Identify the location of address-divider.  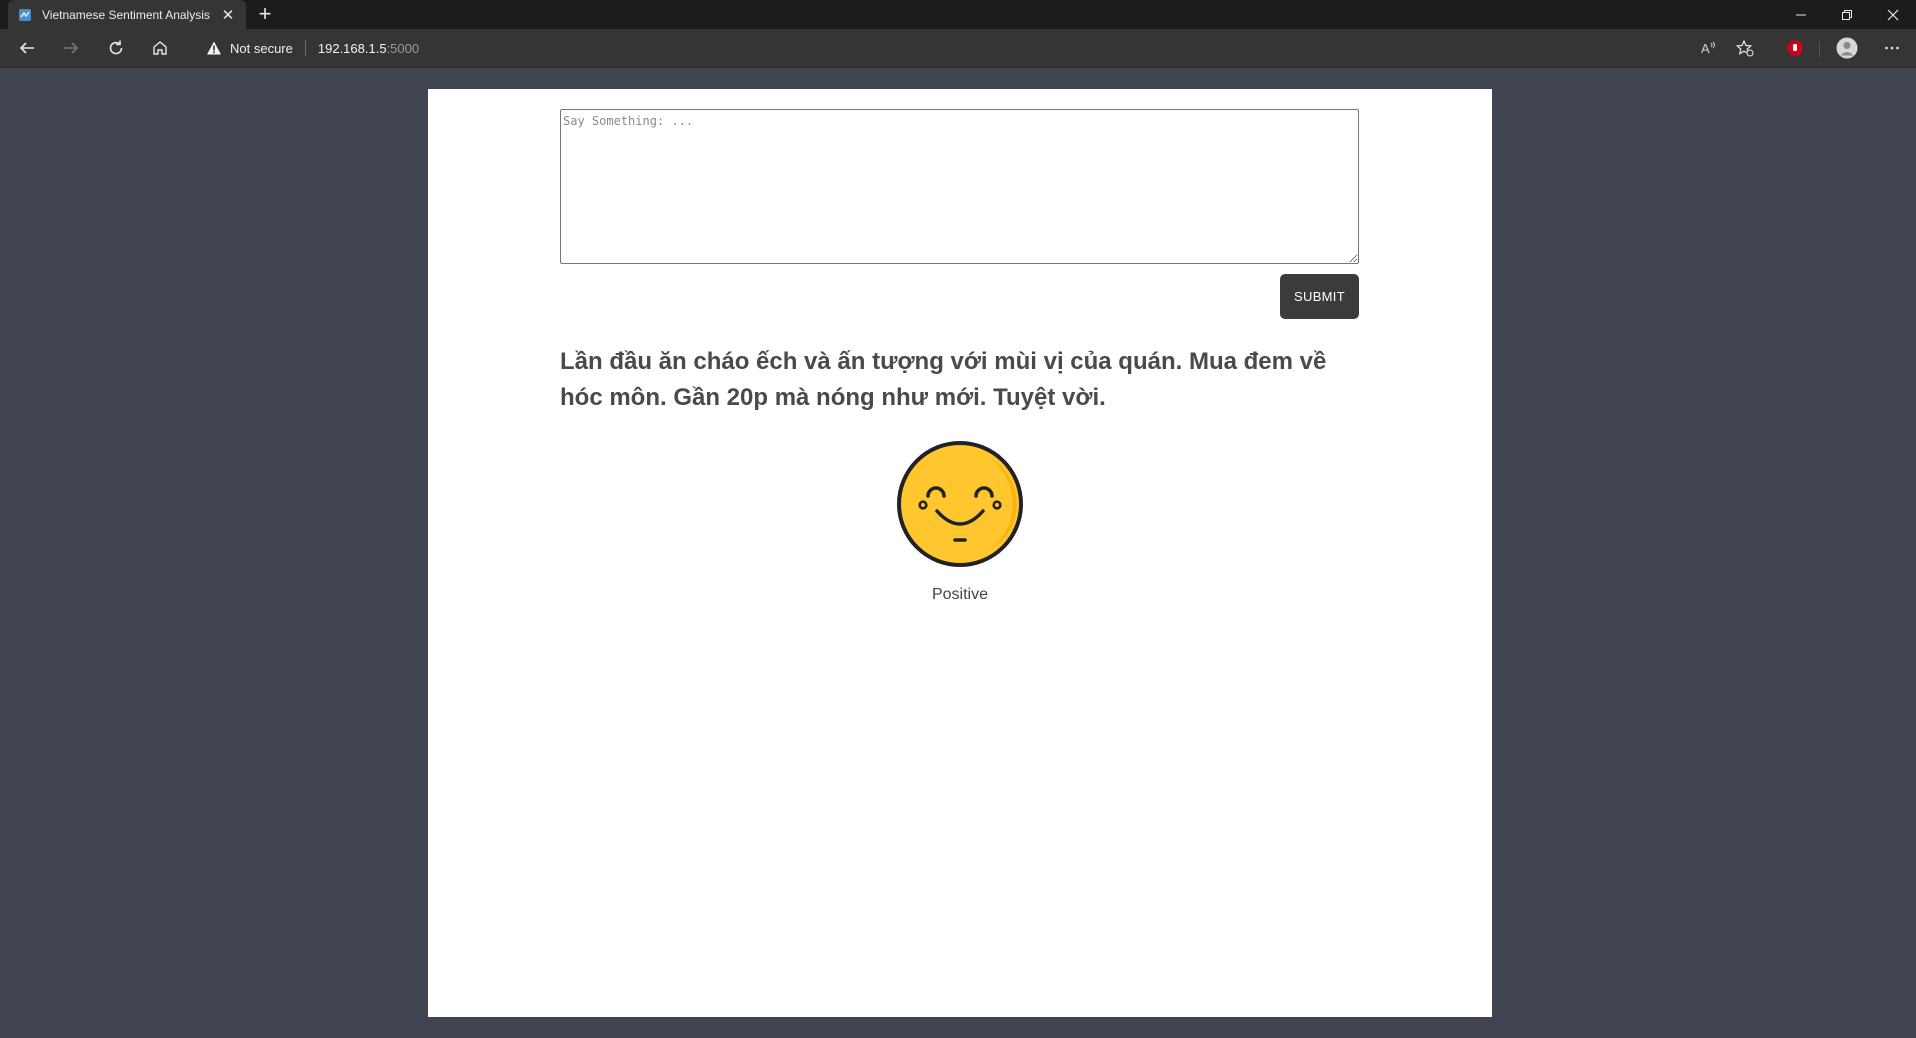
(305, 48).